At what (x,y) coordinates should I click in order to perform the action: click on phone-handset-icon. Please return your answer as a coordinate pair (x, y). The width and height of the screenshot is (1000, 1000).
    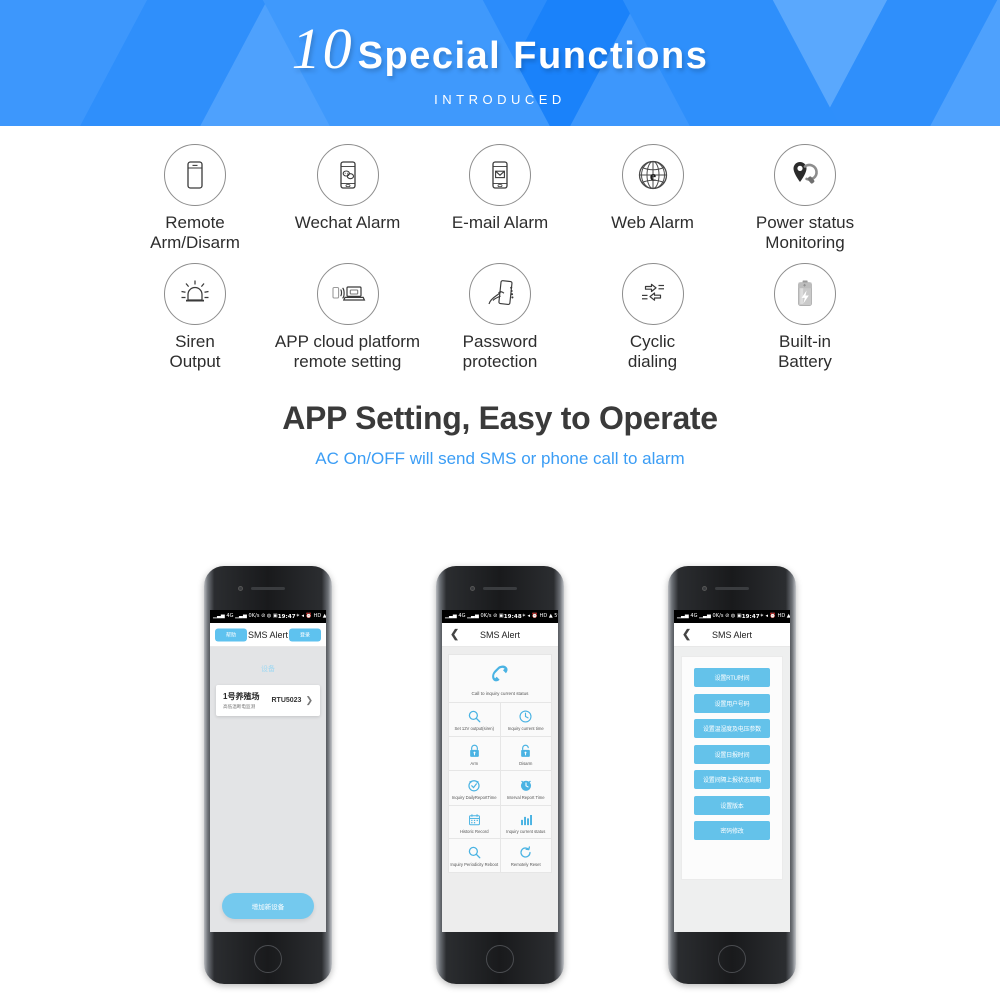
    Looking at the image, I should click on (500, 673).